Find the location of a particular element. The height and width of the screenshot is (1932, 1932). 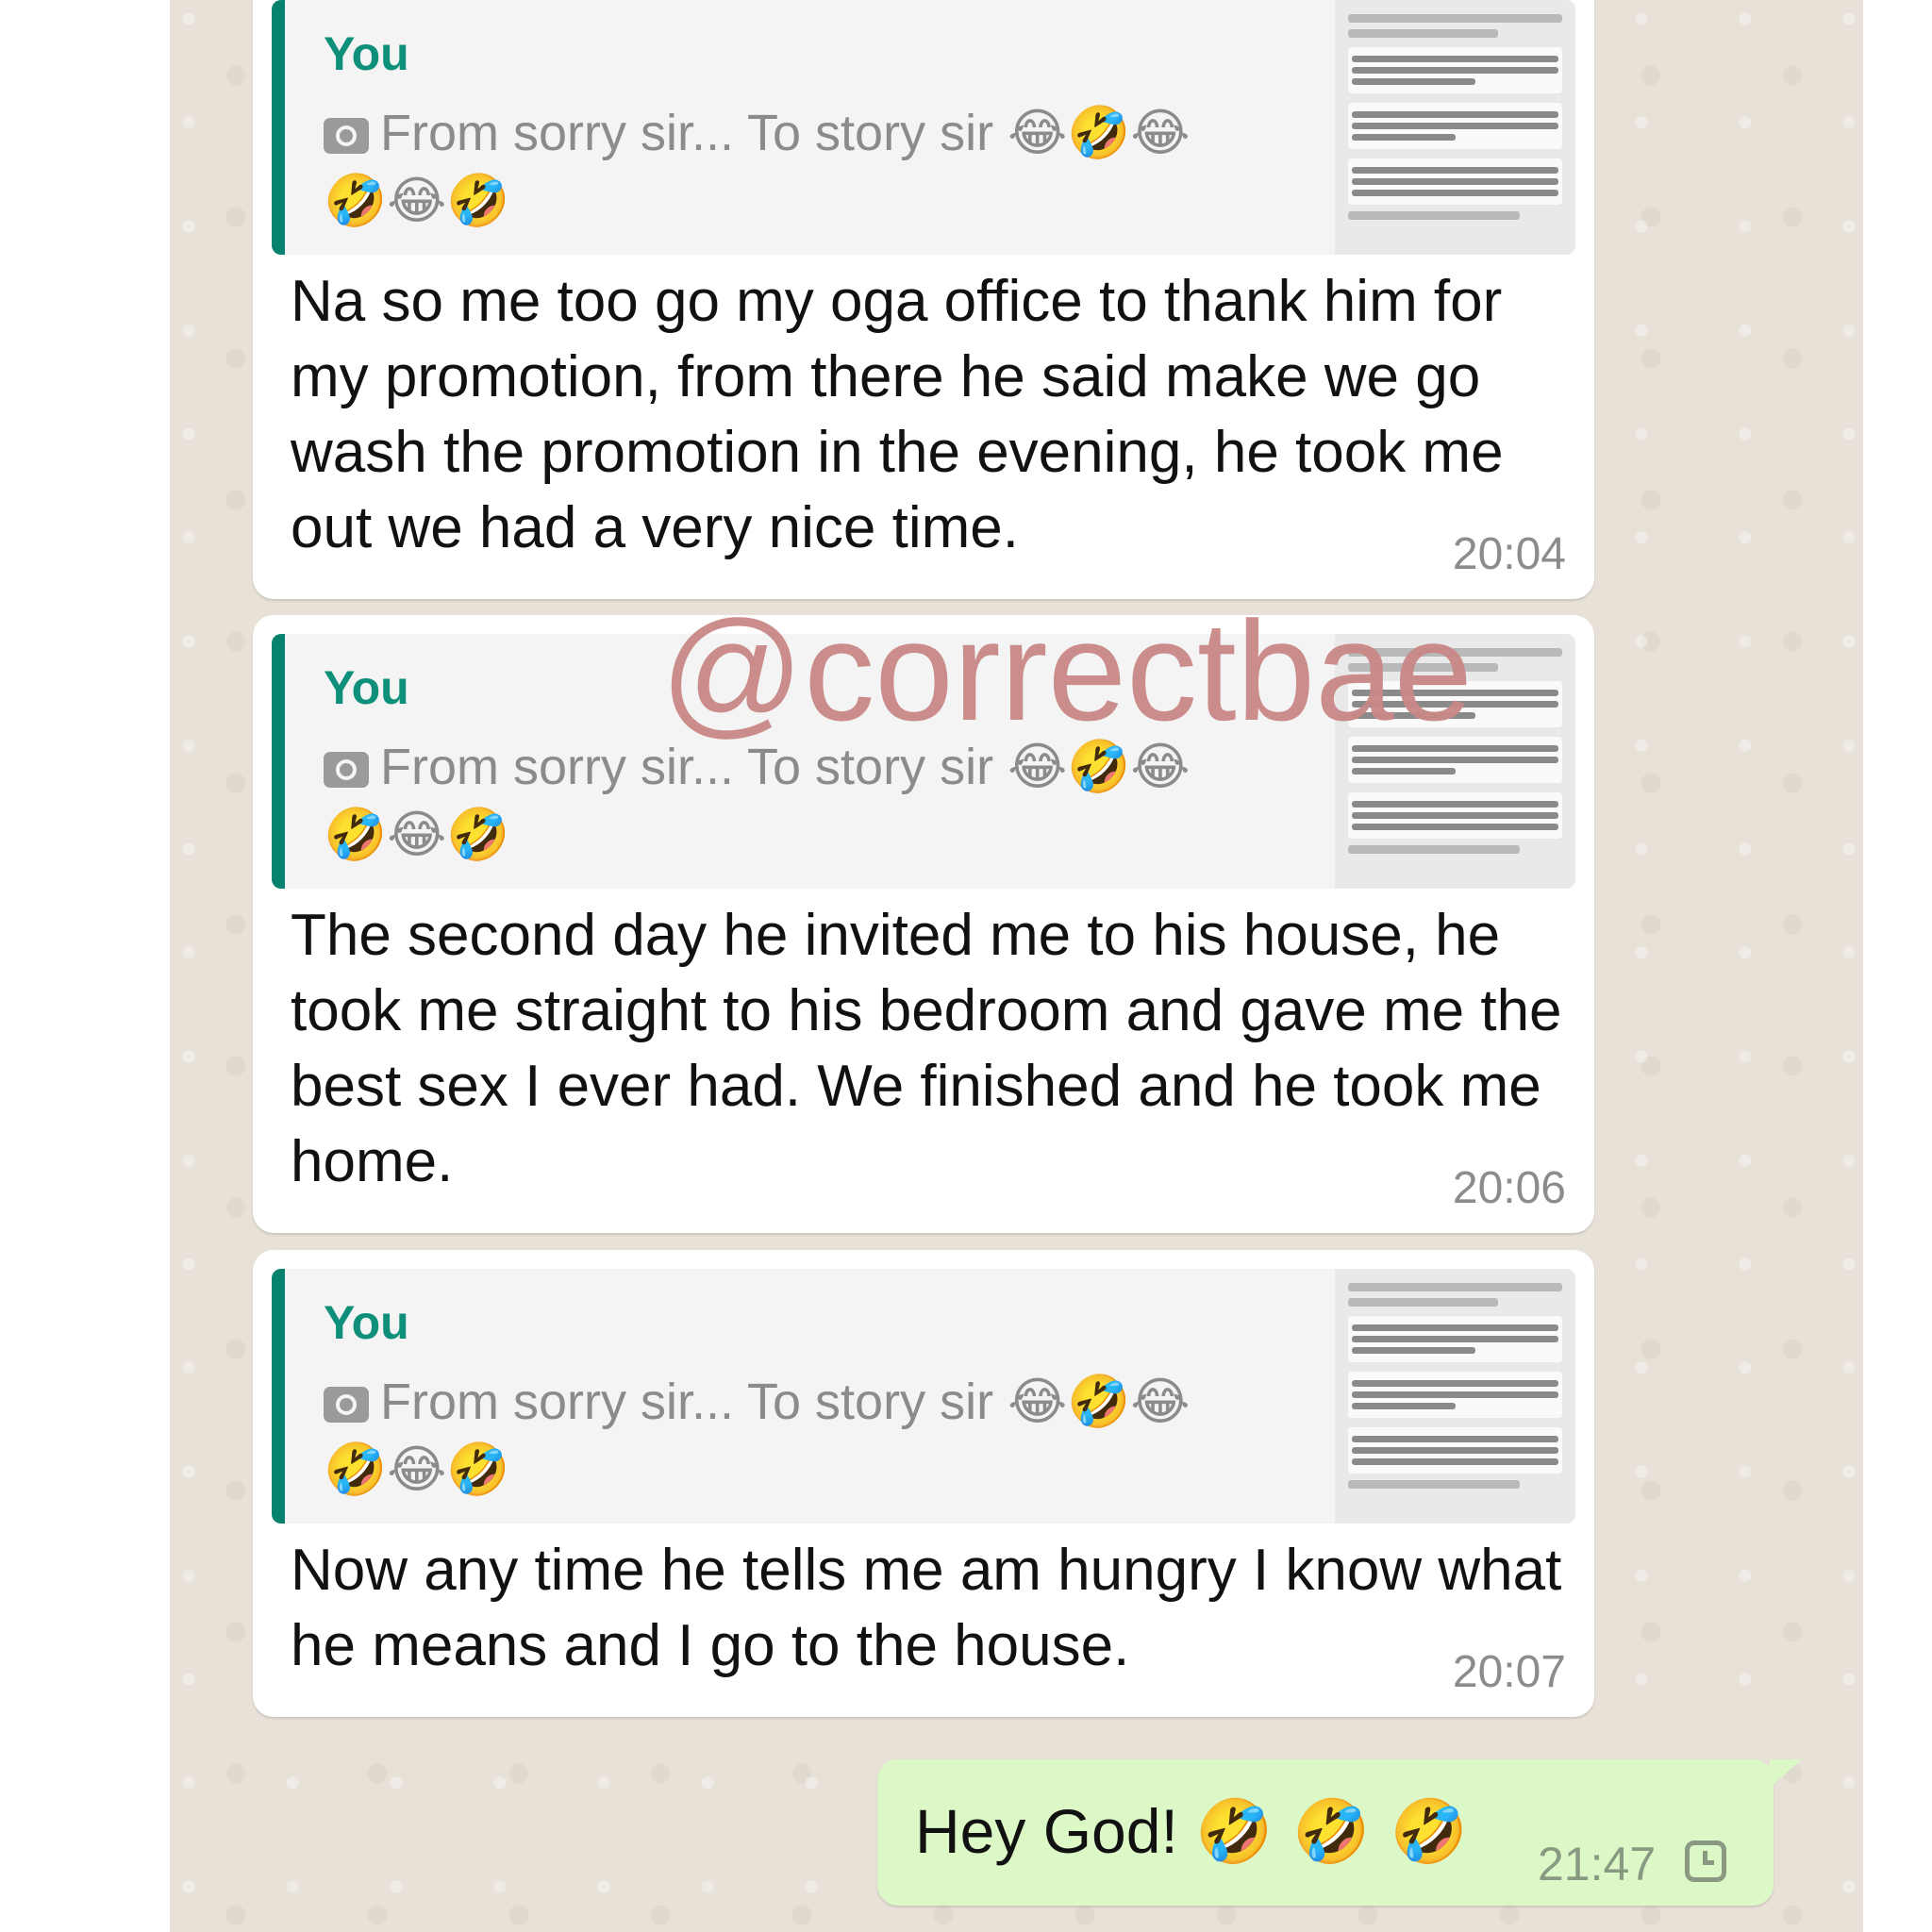

outgoing-text: Hey God! is located at coordinates (1047, 1831).